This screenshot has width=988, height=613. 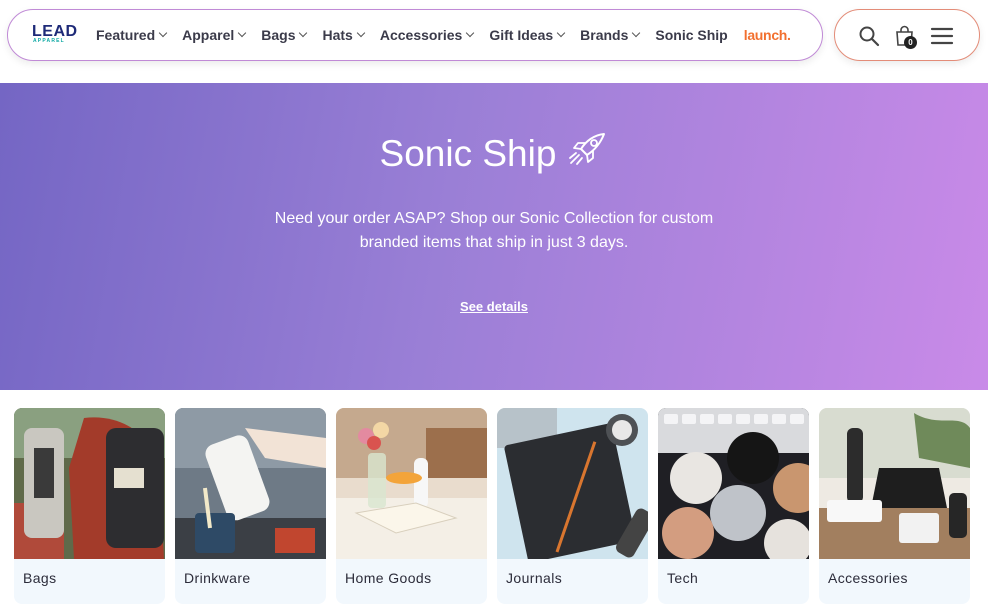 I want to click on category-card-home-goods: Home Goods, so click(x=411, y=506).